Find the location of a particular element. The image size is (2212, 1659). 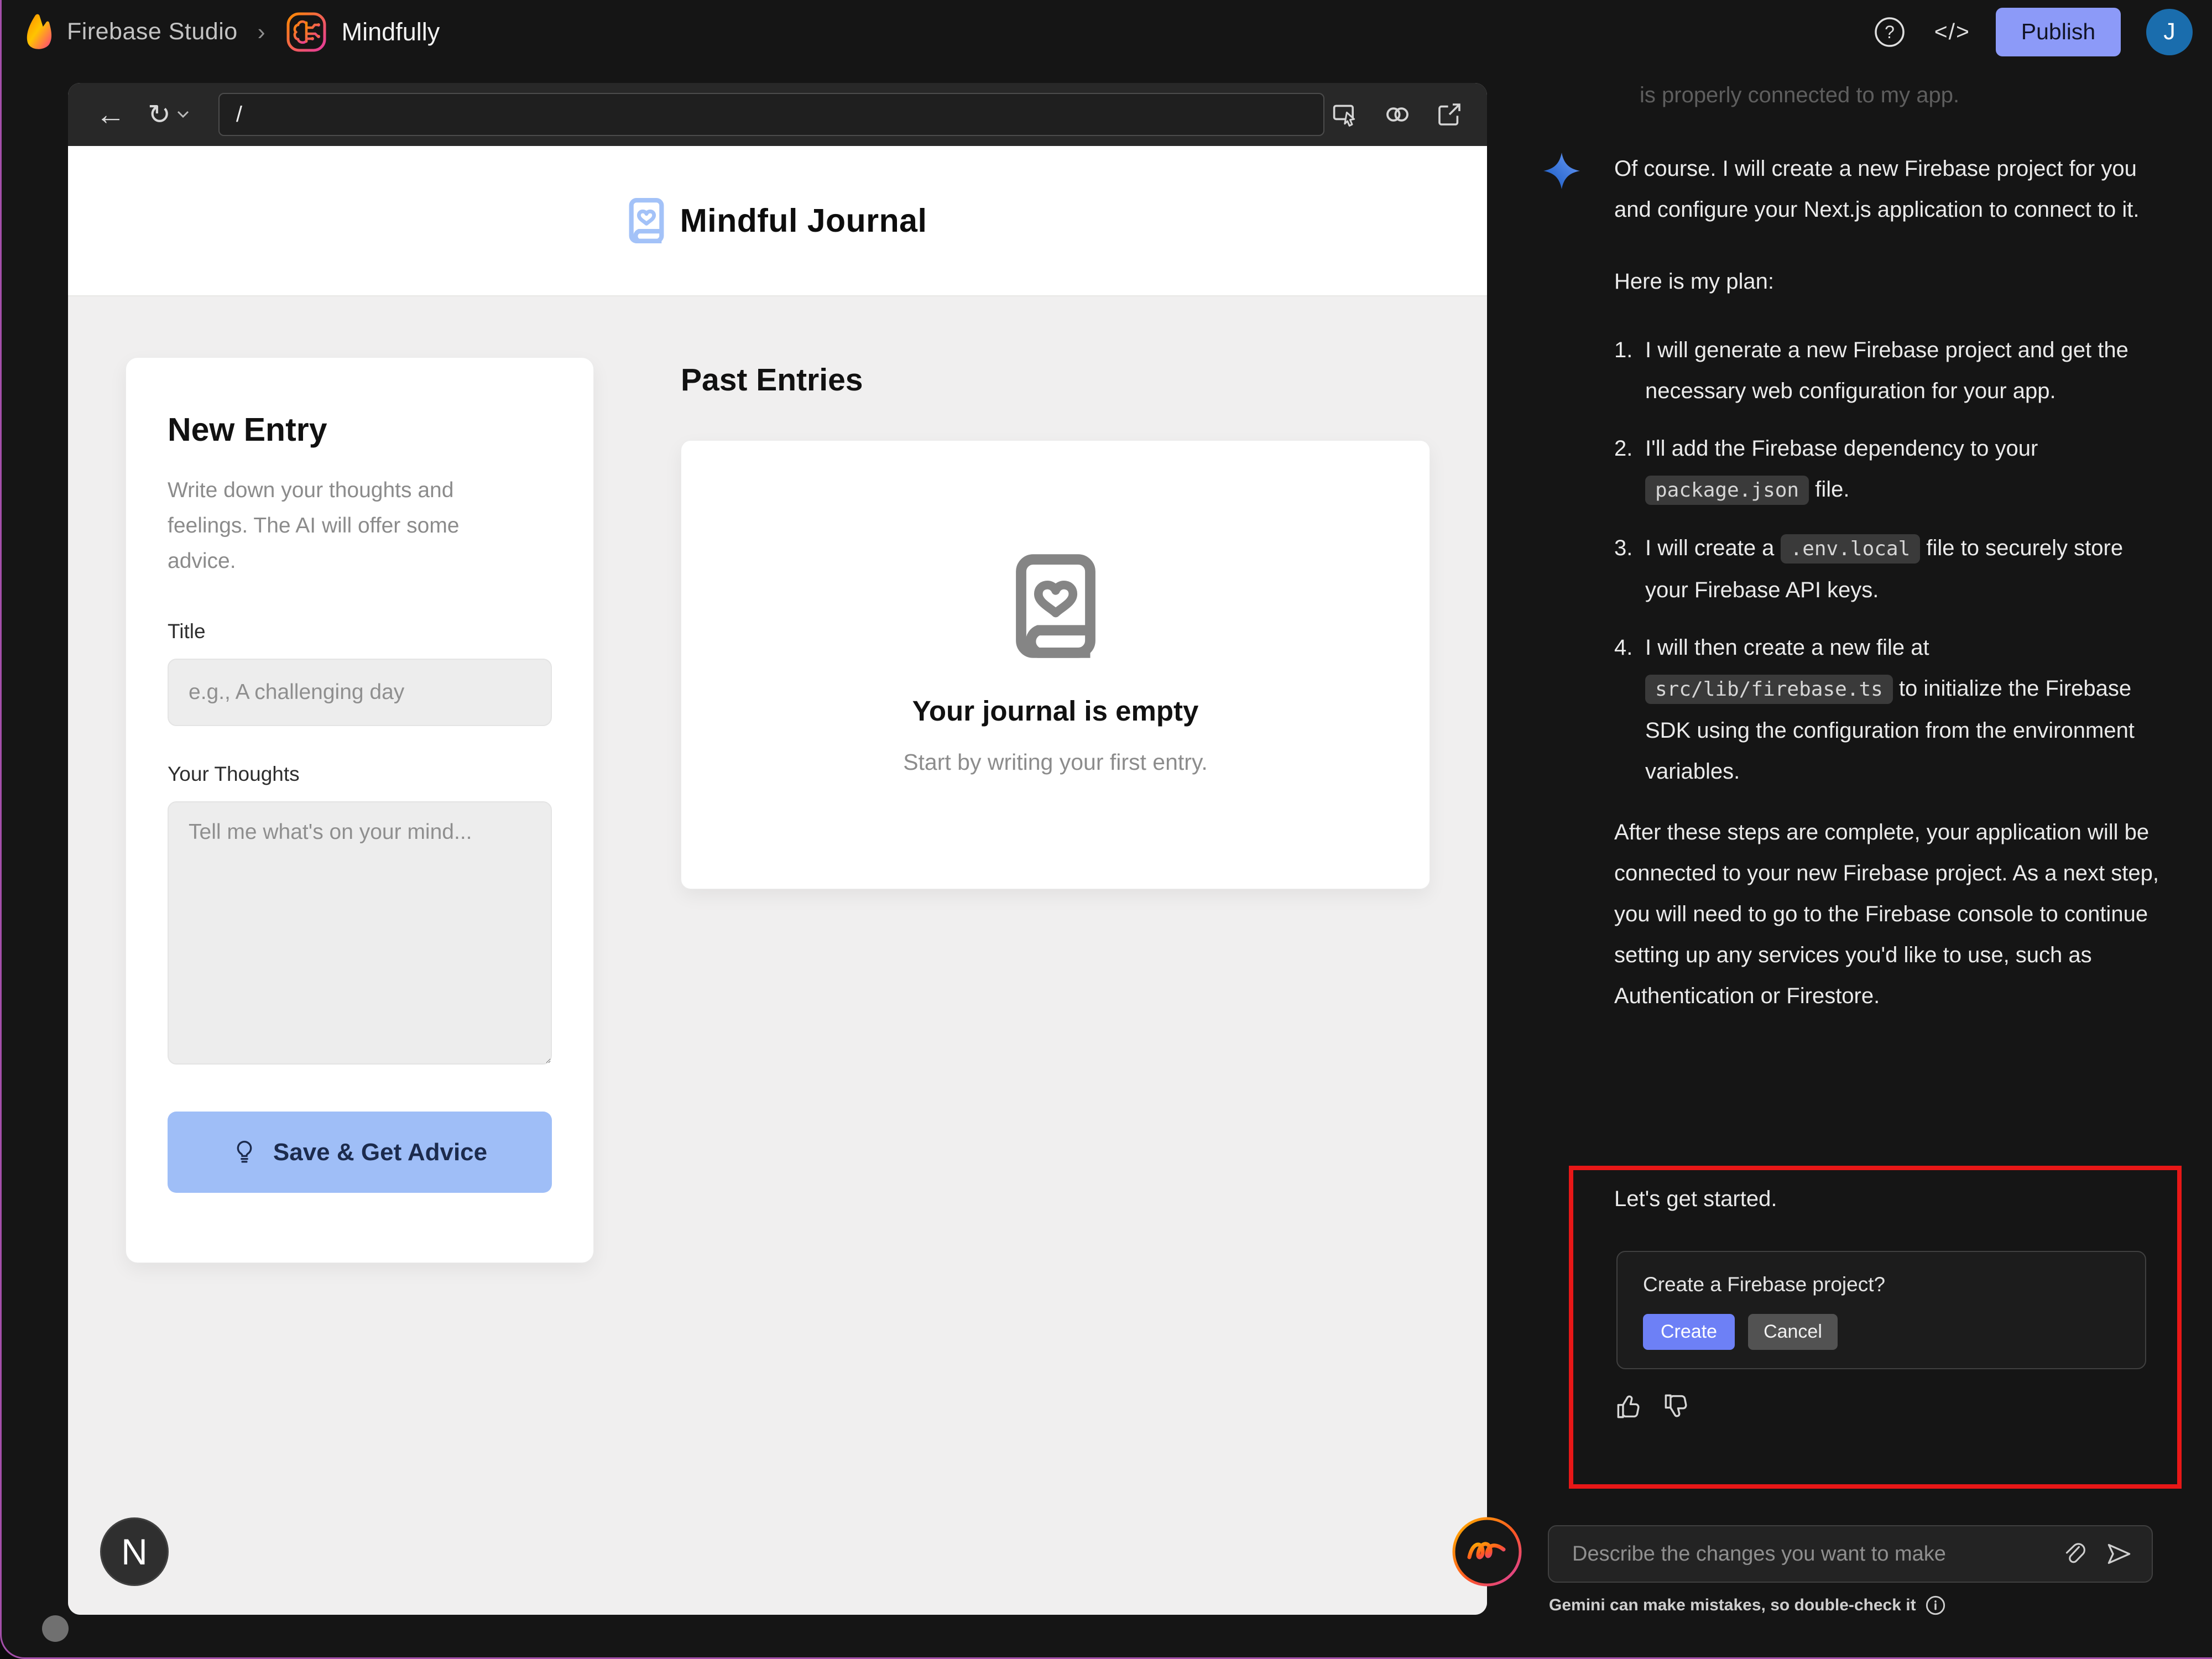

tool-card-question: Create a Firebase project? is located at coordinates (1765, 1284).